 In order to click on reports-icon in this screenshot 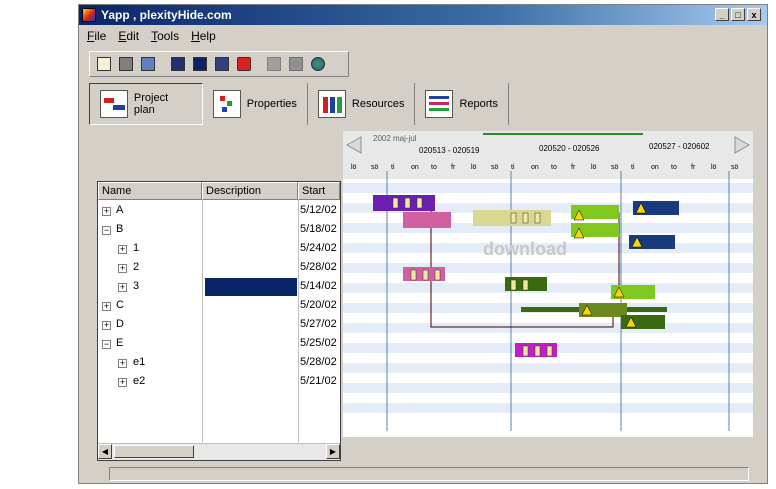, I will do `click(439, 104)`.